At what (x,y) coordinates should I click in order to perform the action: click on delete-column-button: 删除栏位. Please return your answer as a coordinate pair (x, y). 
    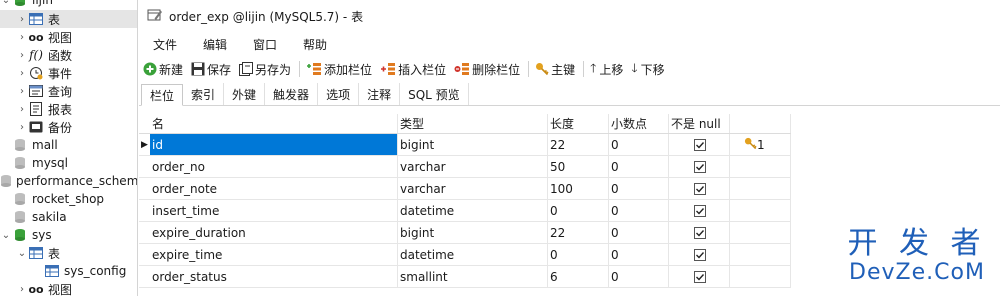
    Looking at the image, I should click on (487, 69).